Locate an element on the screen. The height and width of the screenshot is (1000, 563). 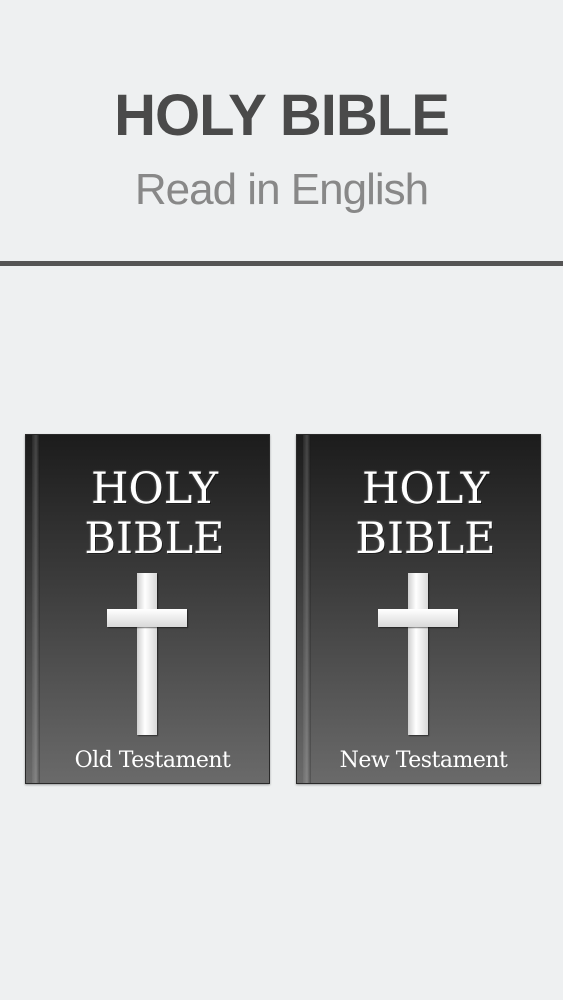
header-divider is located at coordinates (281, 263).